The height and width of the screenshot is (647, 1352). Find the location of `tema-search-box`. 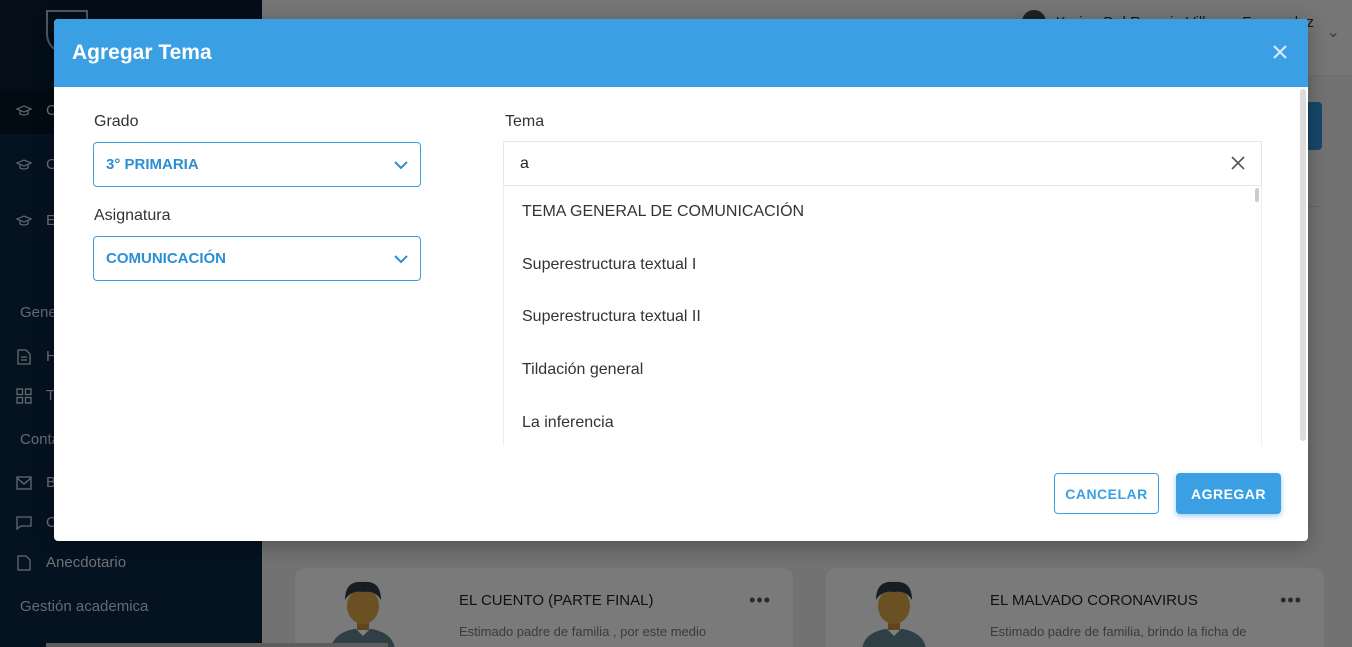

tema-search-box is located at coordinates (882, 163).